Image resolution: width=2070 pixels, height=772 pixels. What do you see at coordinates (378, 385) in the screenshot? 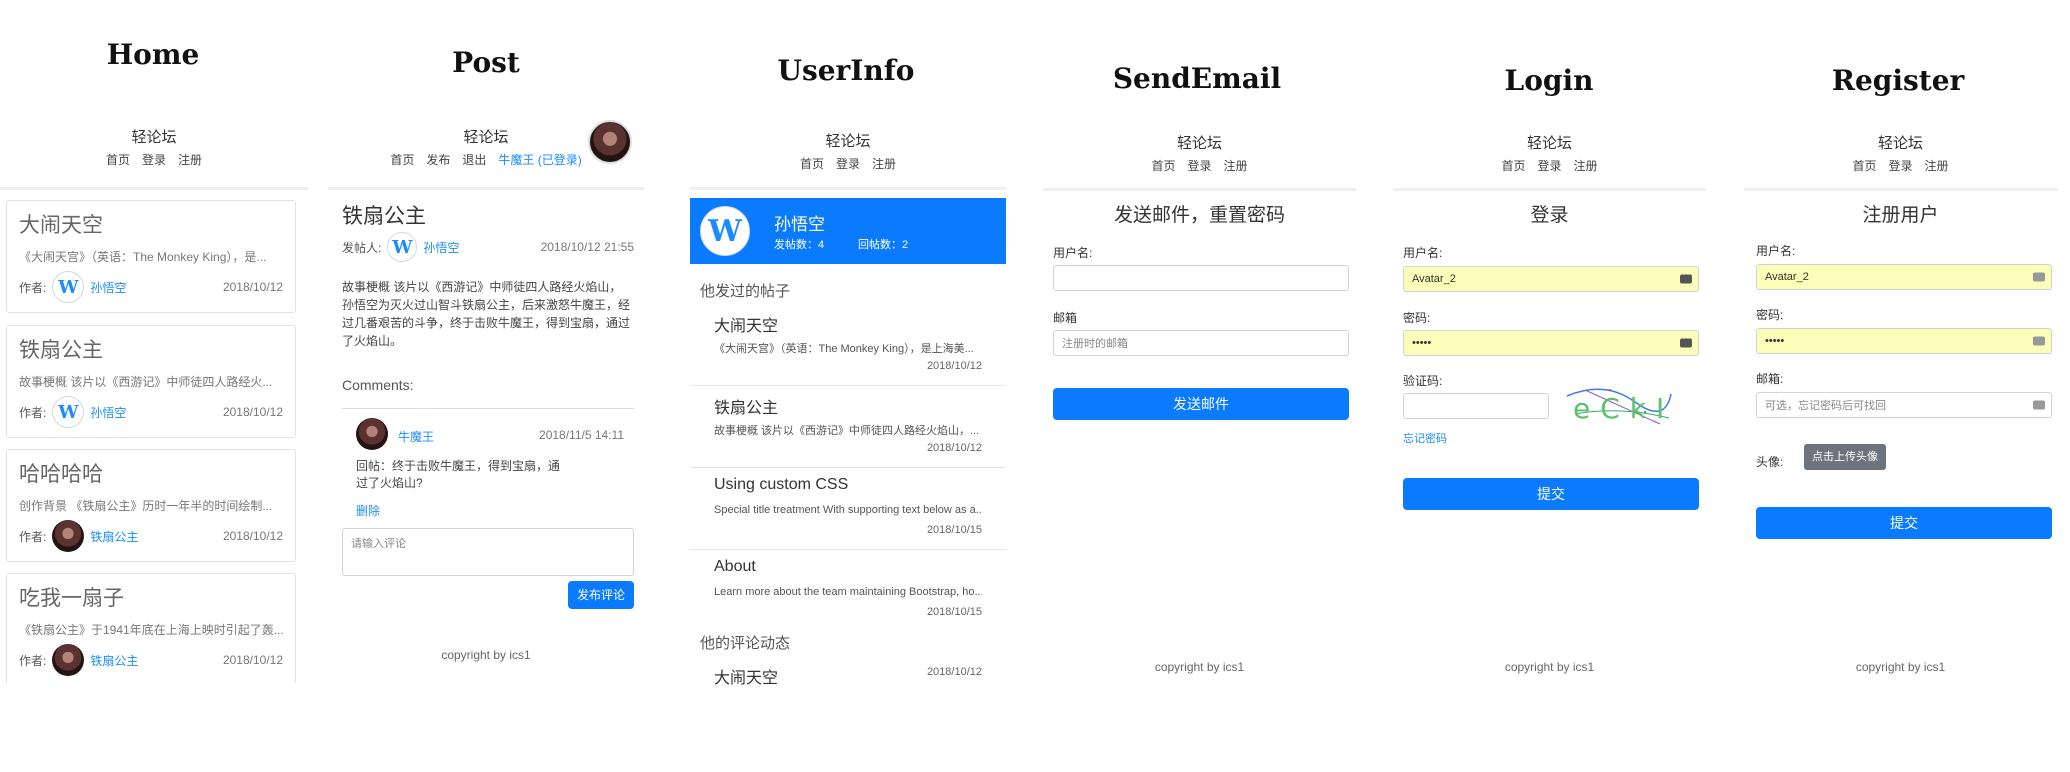
I see `comments-label: Comments:` at bounding box center [378, 385].